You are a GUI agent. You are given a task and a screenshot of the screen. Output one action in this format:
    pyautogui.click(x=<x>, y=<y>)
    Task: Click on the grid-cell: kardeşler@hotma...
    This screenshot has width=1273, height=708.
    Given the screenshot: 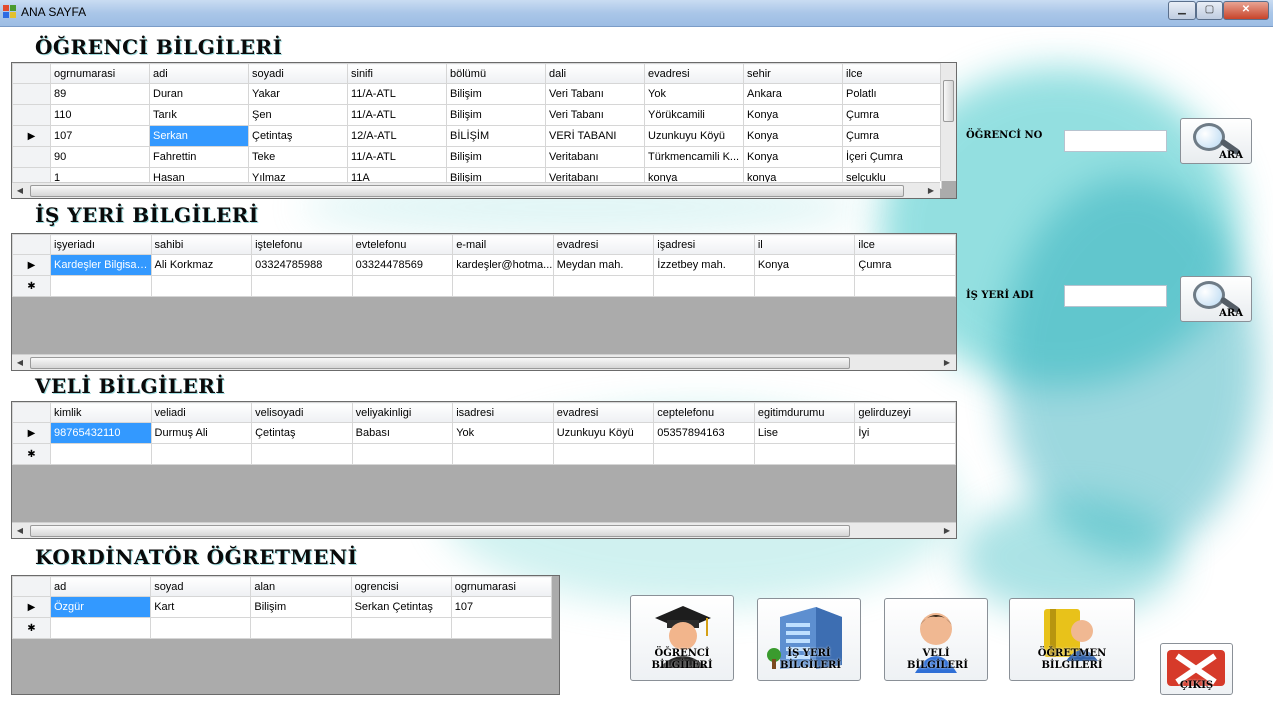 What is the action you would take?
    pyautogui.click(x=503, y=265)
    